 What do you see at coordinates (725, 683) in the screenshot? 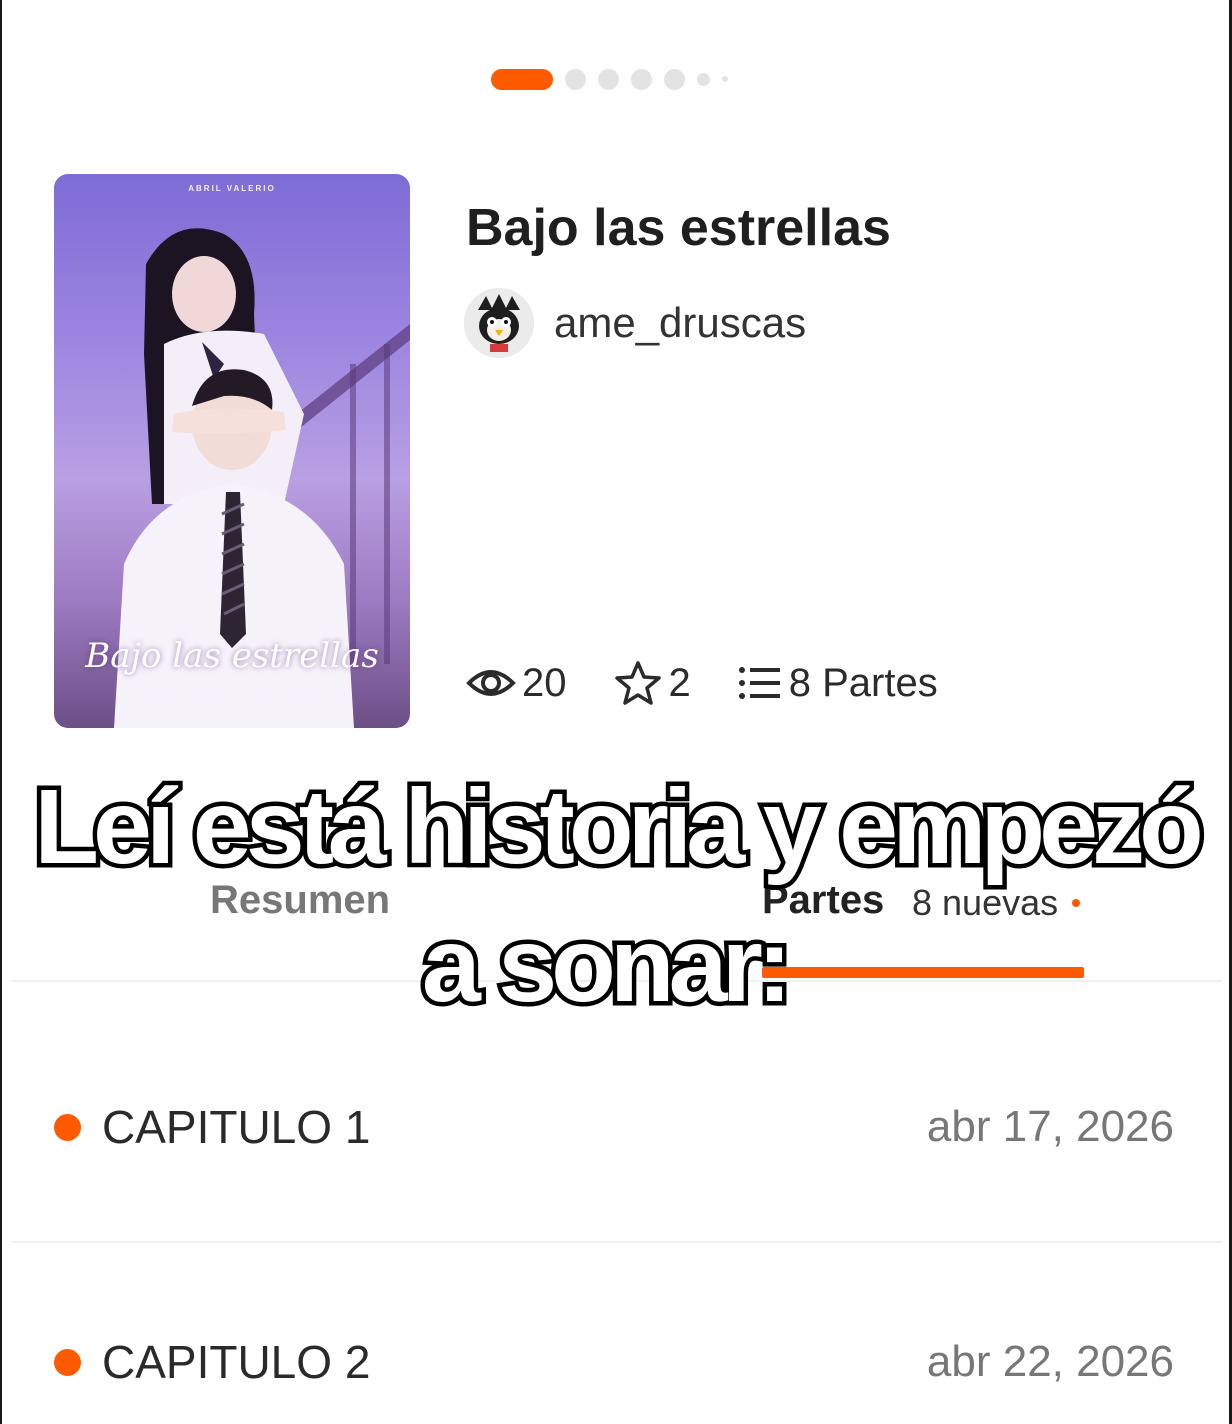
I see `story-stats: 20 2 8 Partes` at bounding box center [725, 683].